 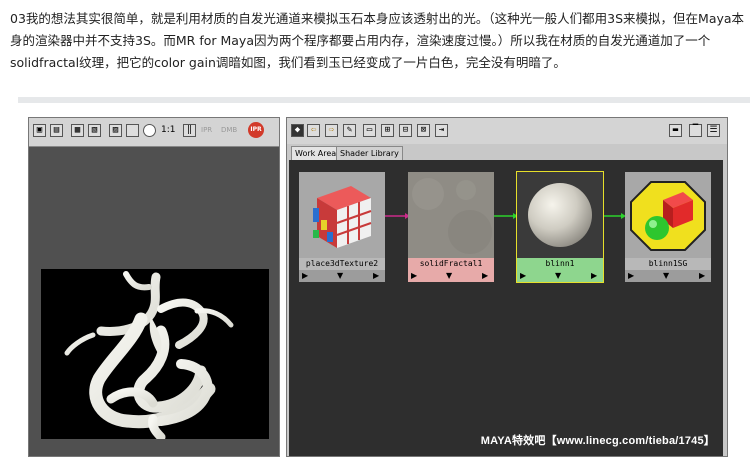 What do you see at coordinates (316, 153) in the screenshot?
I see `tab-work-area: Work Area` at bounding box center [316, 153].